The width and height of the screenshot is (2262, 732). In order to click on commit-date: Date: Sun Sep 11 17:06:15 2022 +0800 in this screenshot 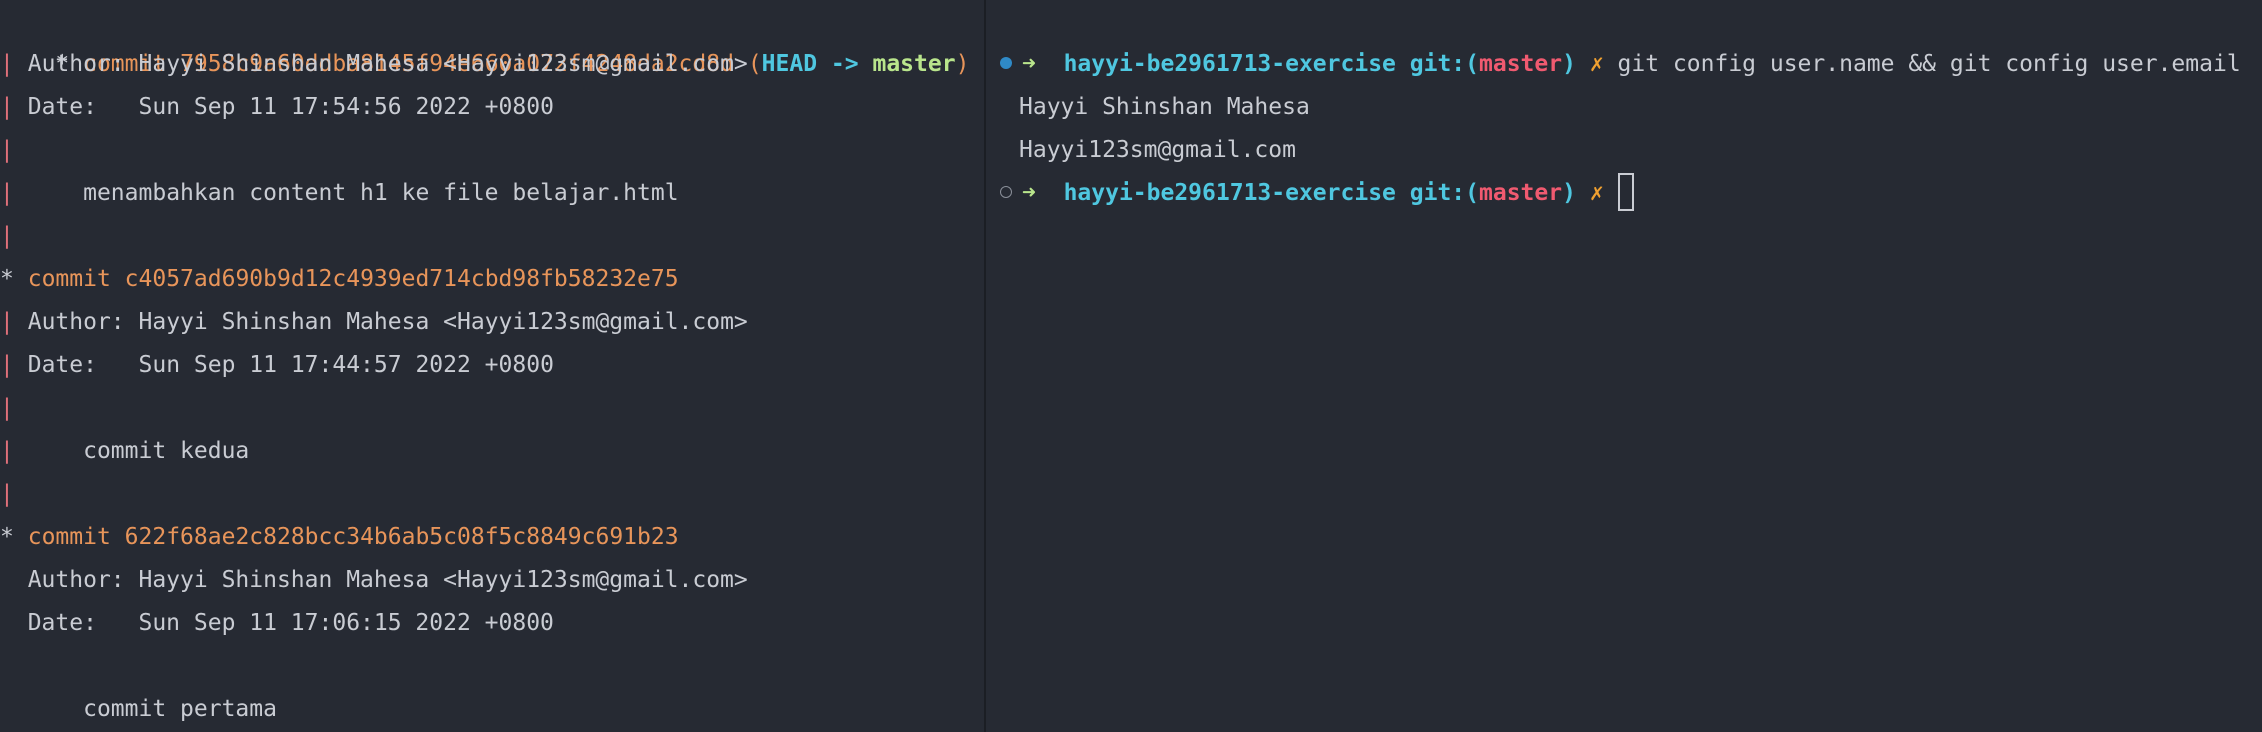, I will do `click(290, 623)`.